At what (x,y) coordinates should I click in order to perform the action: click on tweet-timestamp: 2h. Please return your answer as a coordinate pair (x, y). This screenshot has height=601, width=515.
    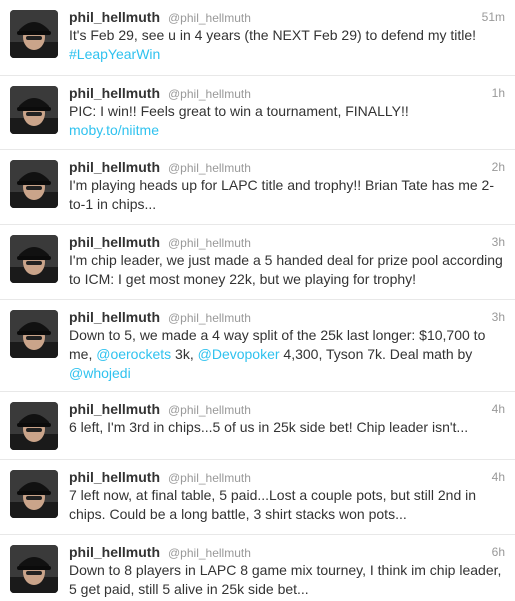
    Looking at the image, I should click on (498, 167).